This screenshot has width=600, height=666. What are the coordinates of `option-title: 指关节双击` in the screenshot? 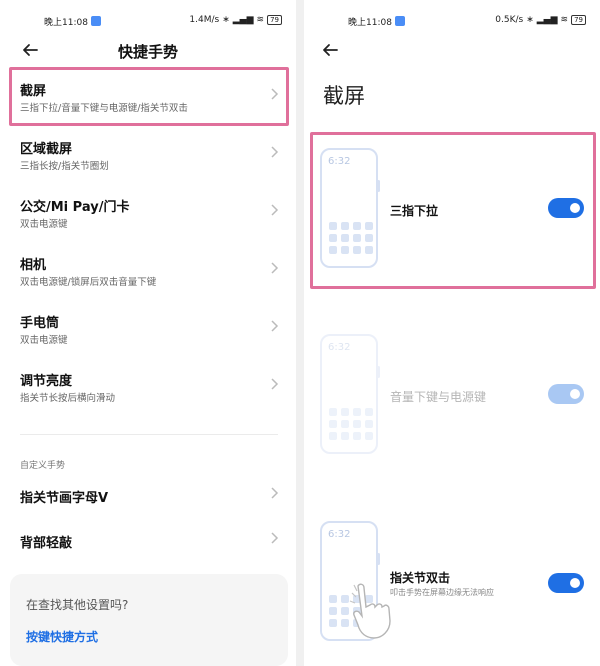 It's located at (420, 578).